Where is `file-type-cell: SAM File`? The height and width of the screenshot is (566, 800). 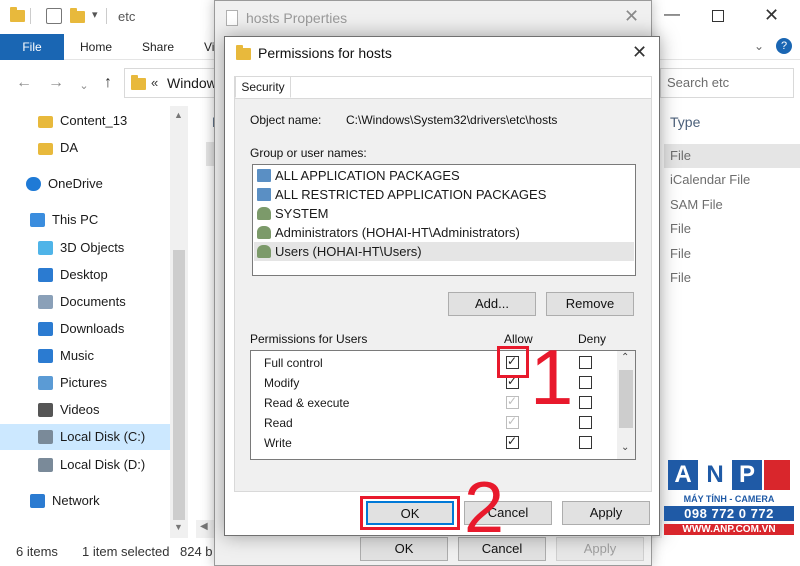 file-type-cell: SAM File is located at coordinates (732, 205).